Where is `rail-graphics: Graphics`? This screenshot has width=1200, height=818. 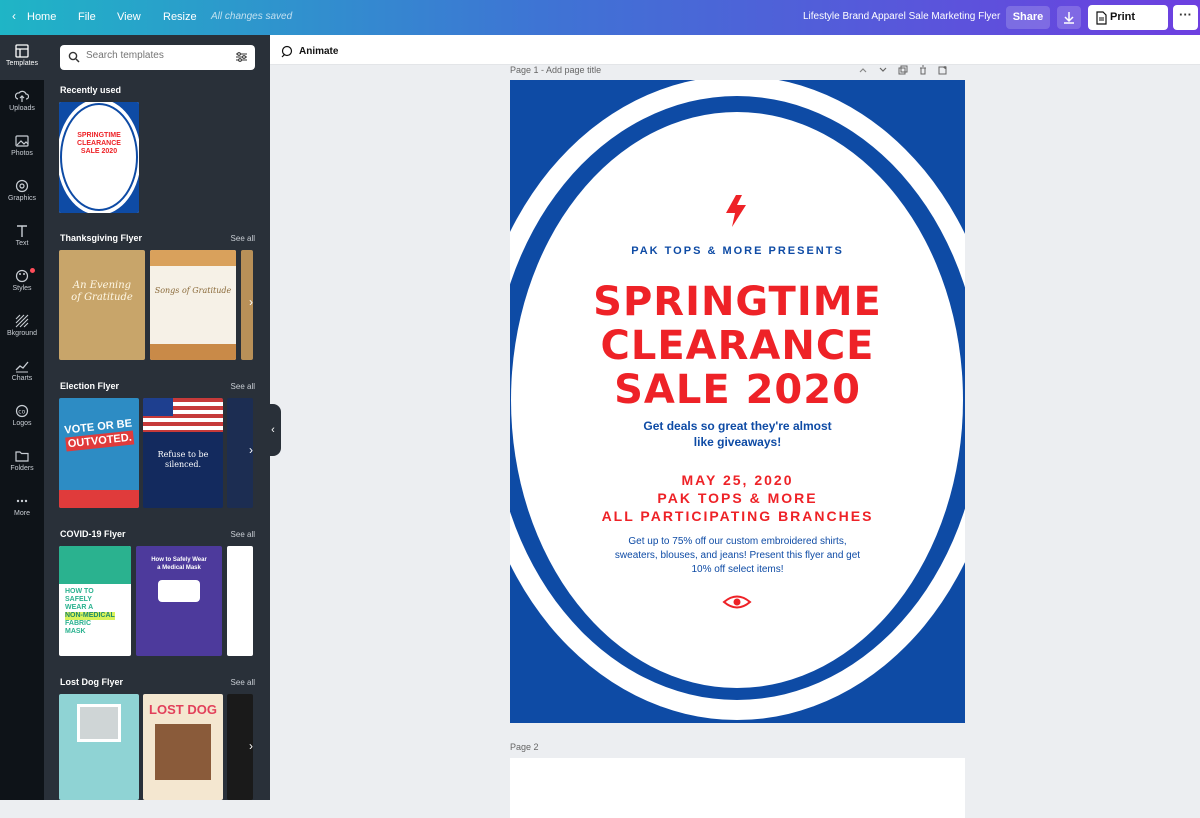 rail-graphics: Graphics is located at coordinates (22, 192).